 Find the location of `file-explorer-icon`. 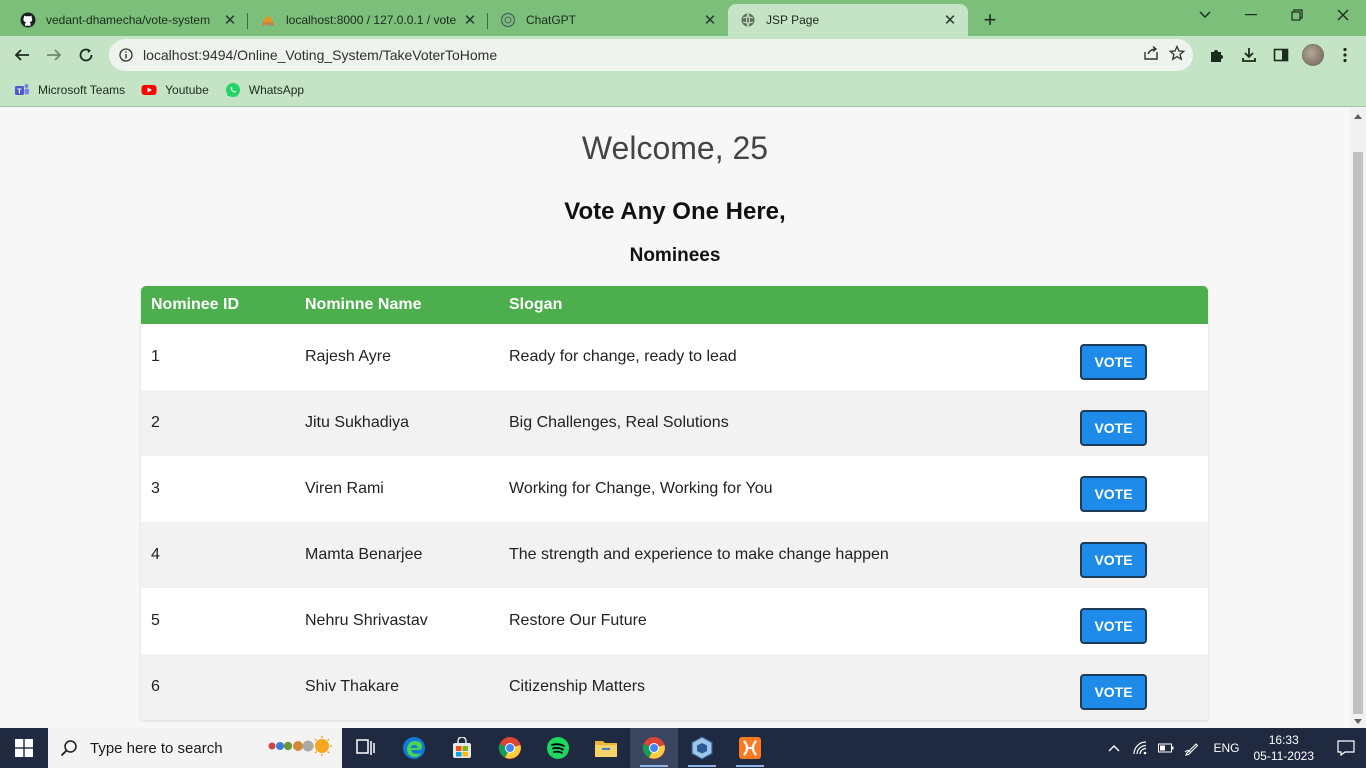

file-explorer-icon is located at coordinates (606, 748).